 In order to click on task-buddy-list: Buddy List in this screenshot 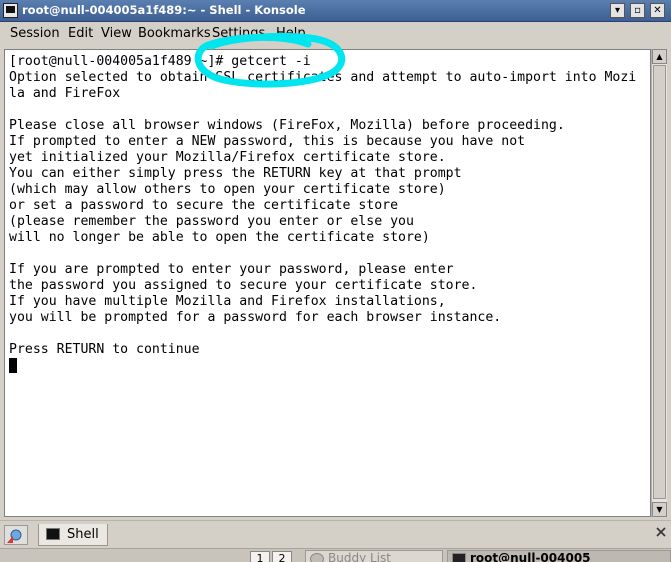, I will do `click(374, 556)`.